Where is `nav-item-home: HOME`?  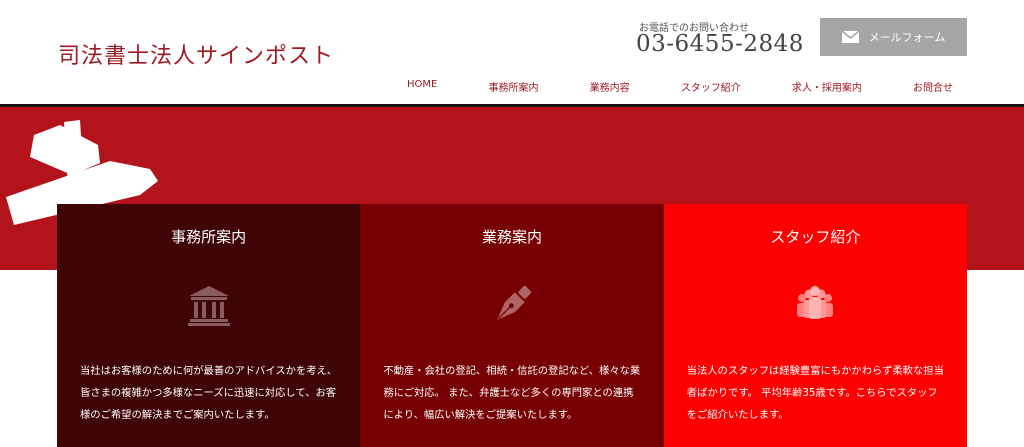
nav-item-home: HOME is located at coordinates (422, 87).